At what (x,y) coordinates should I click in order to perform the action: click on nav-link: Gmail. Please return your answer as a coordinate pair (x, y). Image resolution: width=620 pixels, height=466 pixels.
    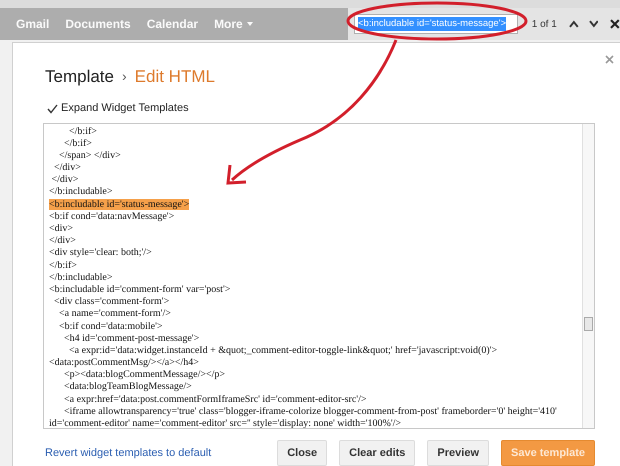
    Looking at the image, I should click on (33, 24).